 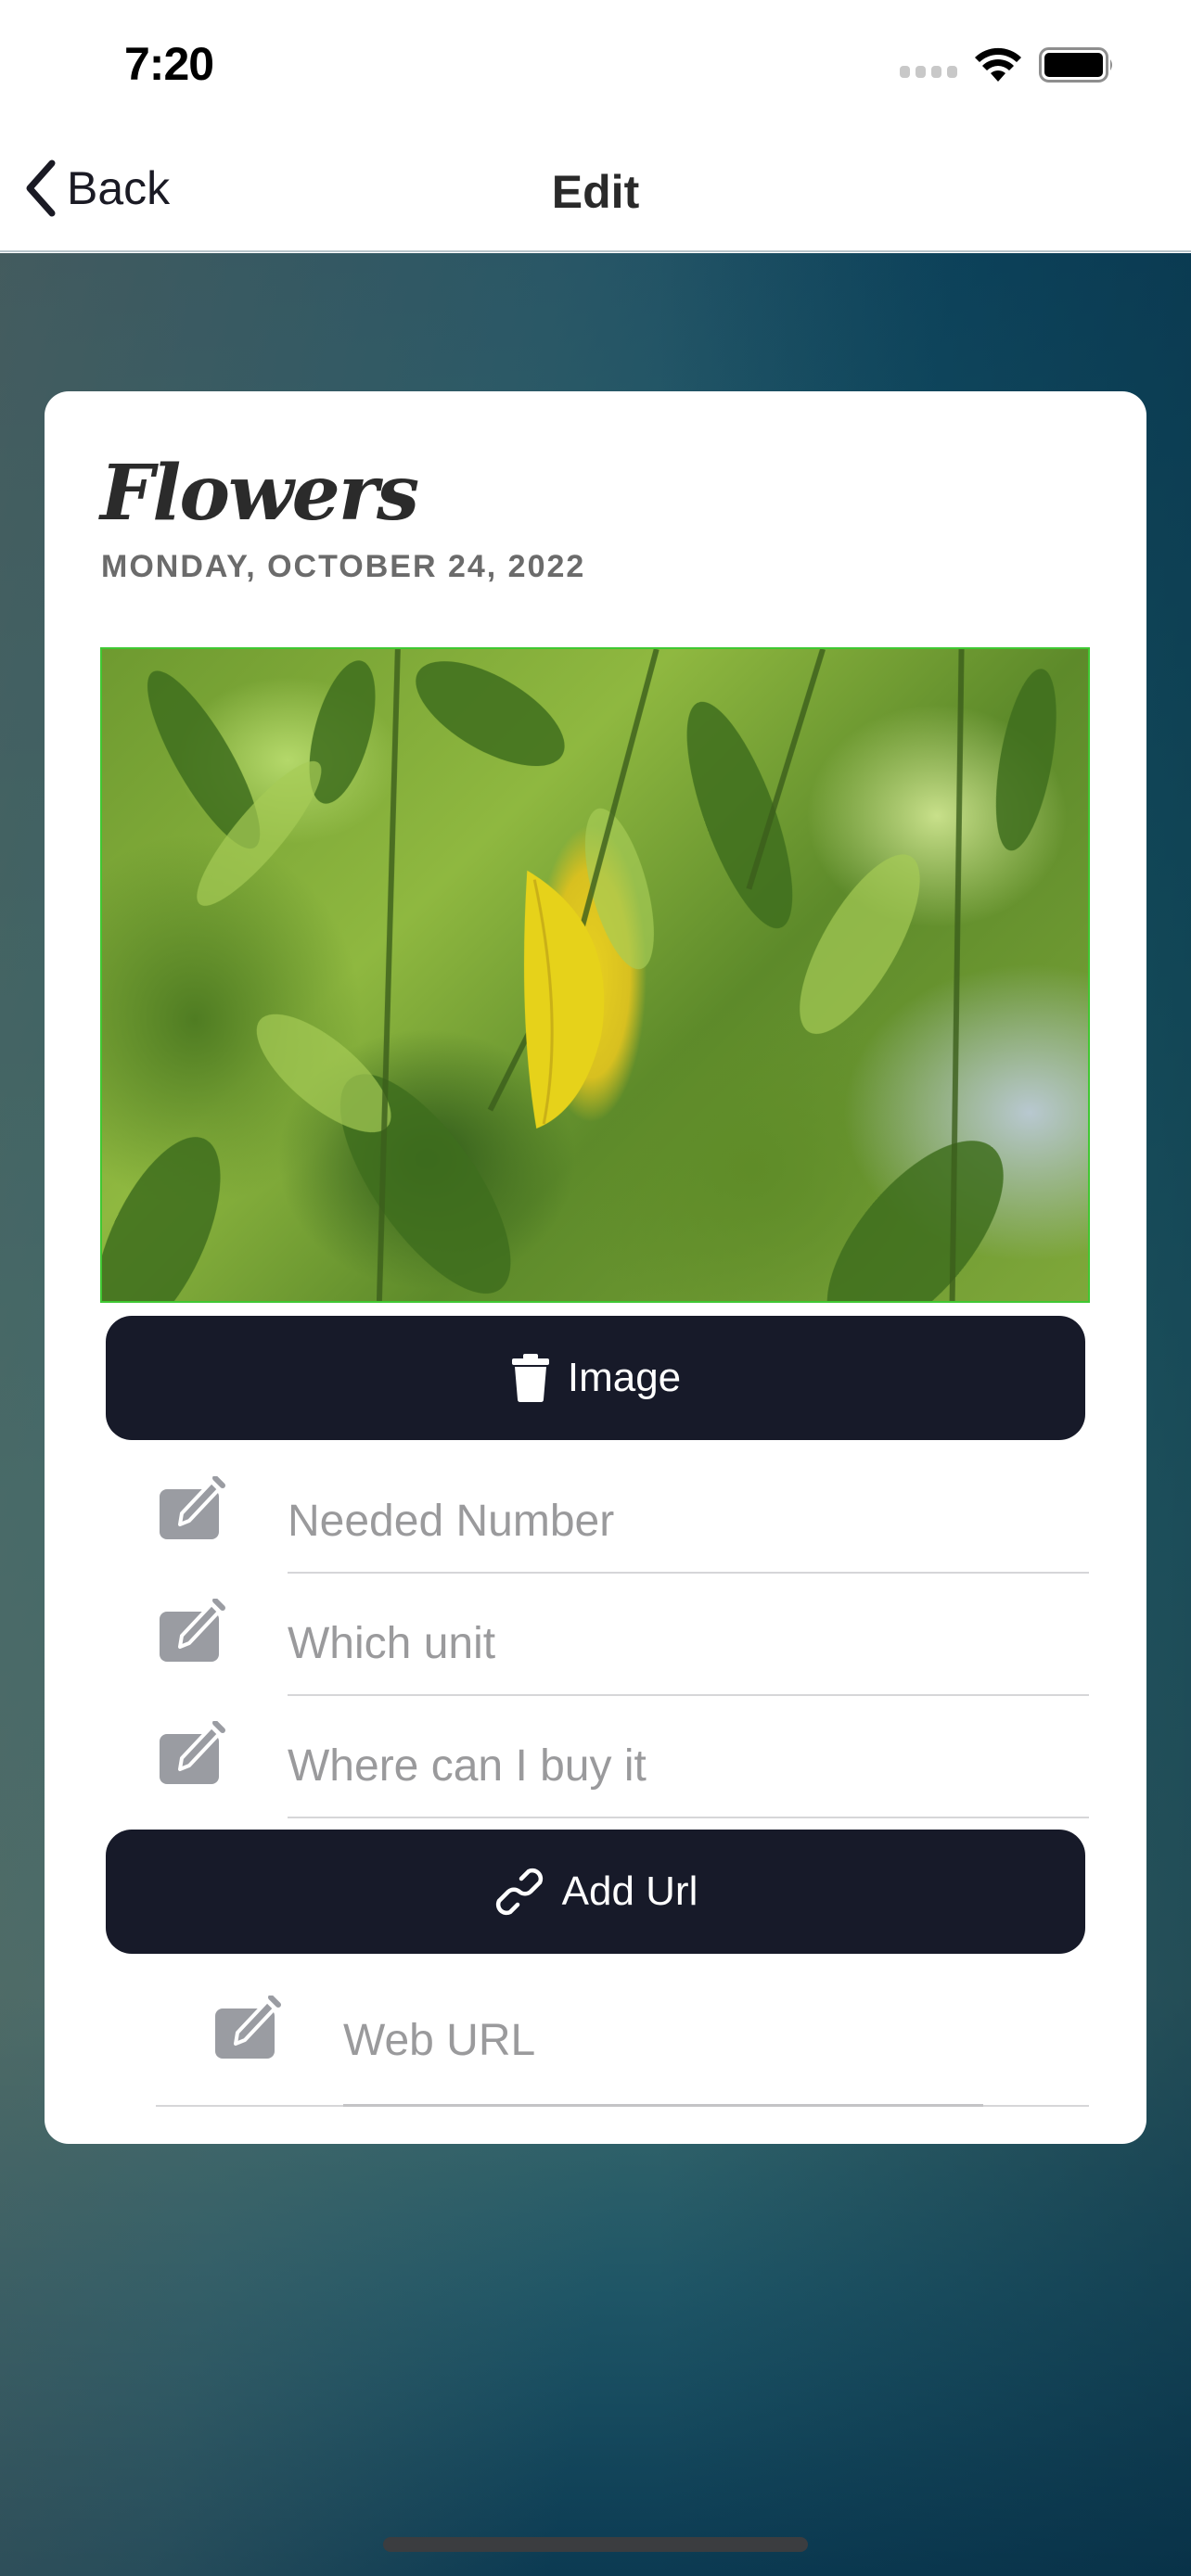 What do you see at coordinates (624, 1377) in the screenshot?
I see `delete-image-label: Image` at bounding box center [624, 1377].